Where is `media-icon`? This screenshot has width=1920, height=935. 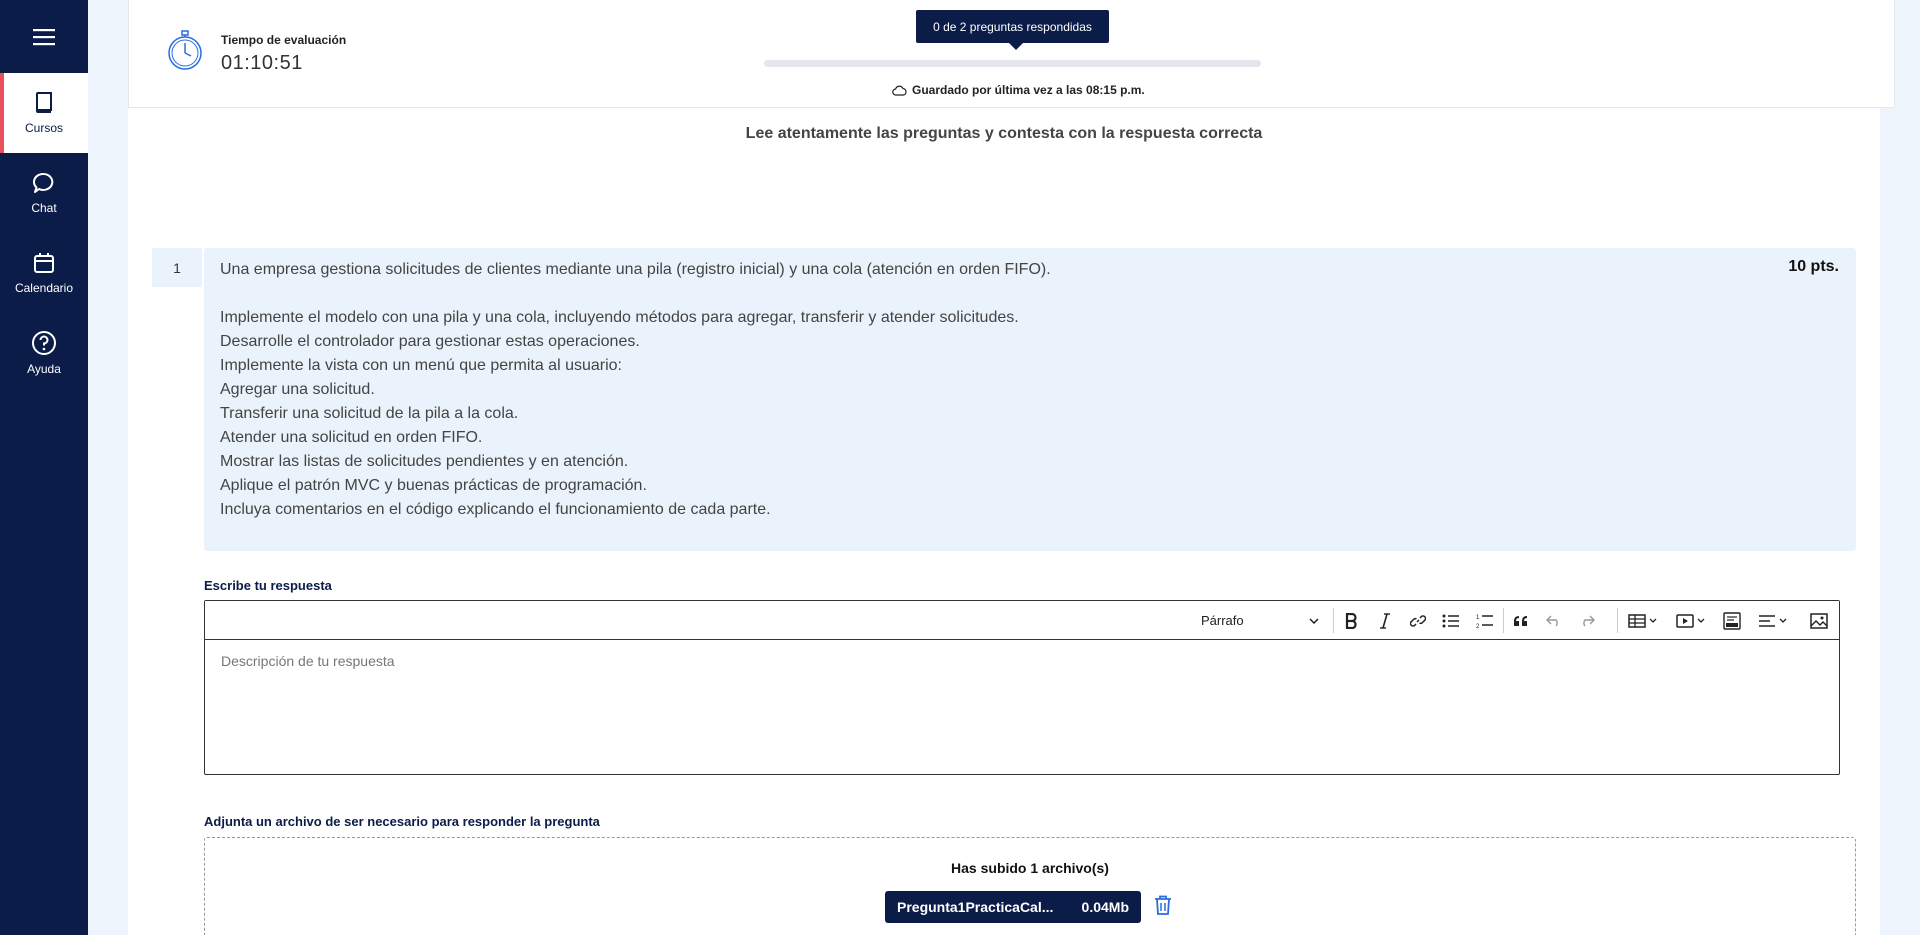 media-icon is located at coordinates (1690, 620).